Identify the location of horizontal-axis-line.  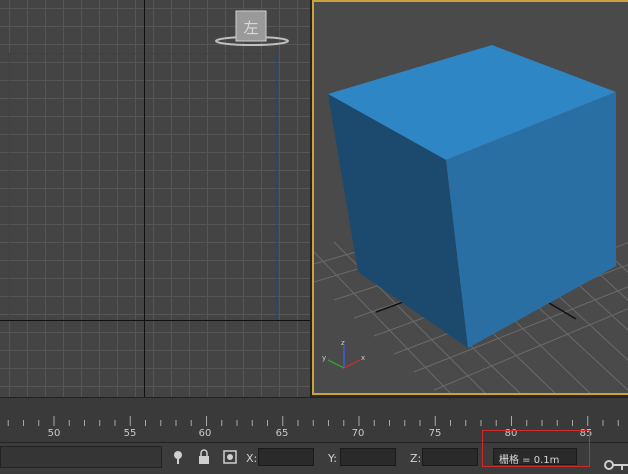
(155, 320).